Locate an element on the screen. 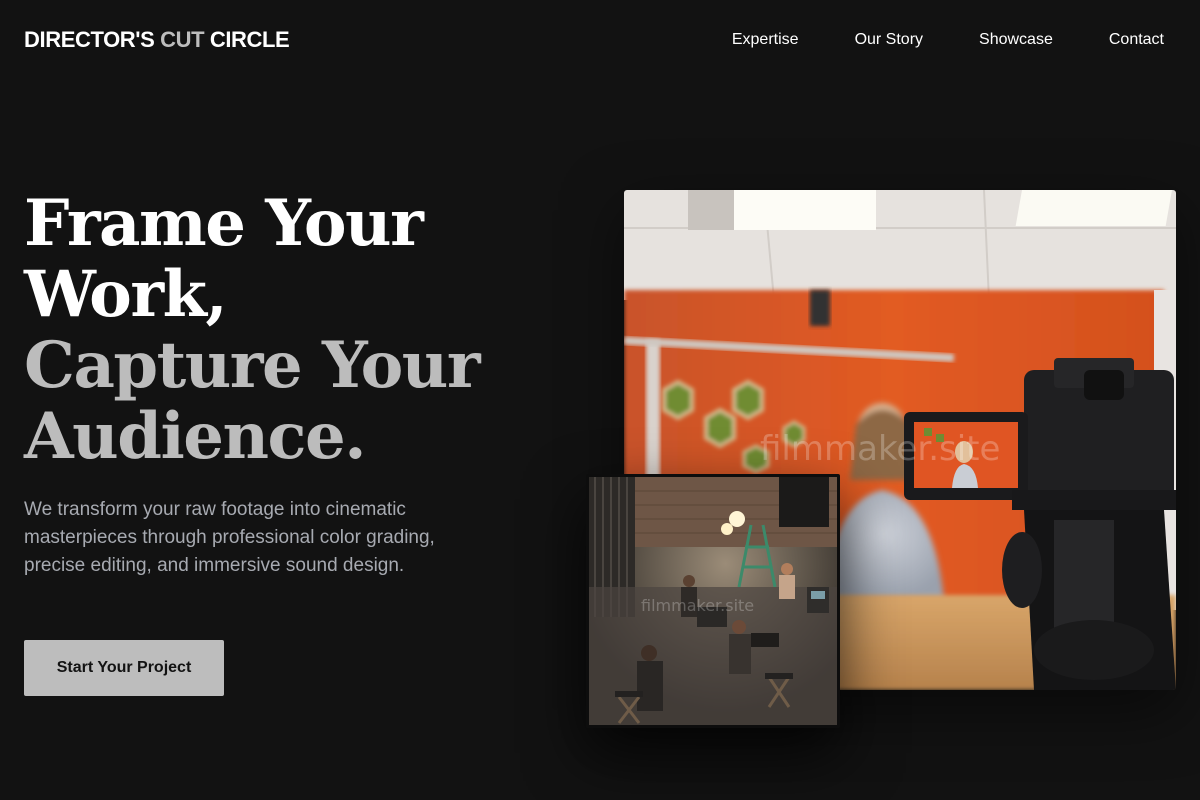 This screenshot has height=800, width=1200. film-set-photo: filmmaker.site is located at coordinates (713, 601).